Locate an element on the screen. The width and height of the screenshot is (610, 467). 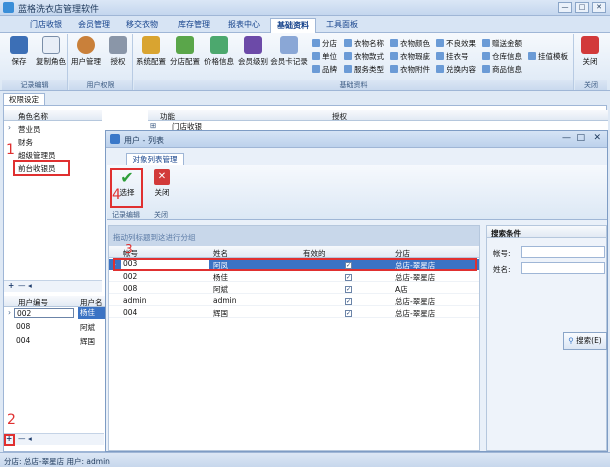
name-input is located at coordinates (563, 268).